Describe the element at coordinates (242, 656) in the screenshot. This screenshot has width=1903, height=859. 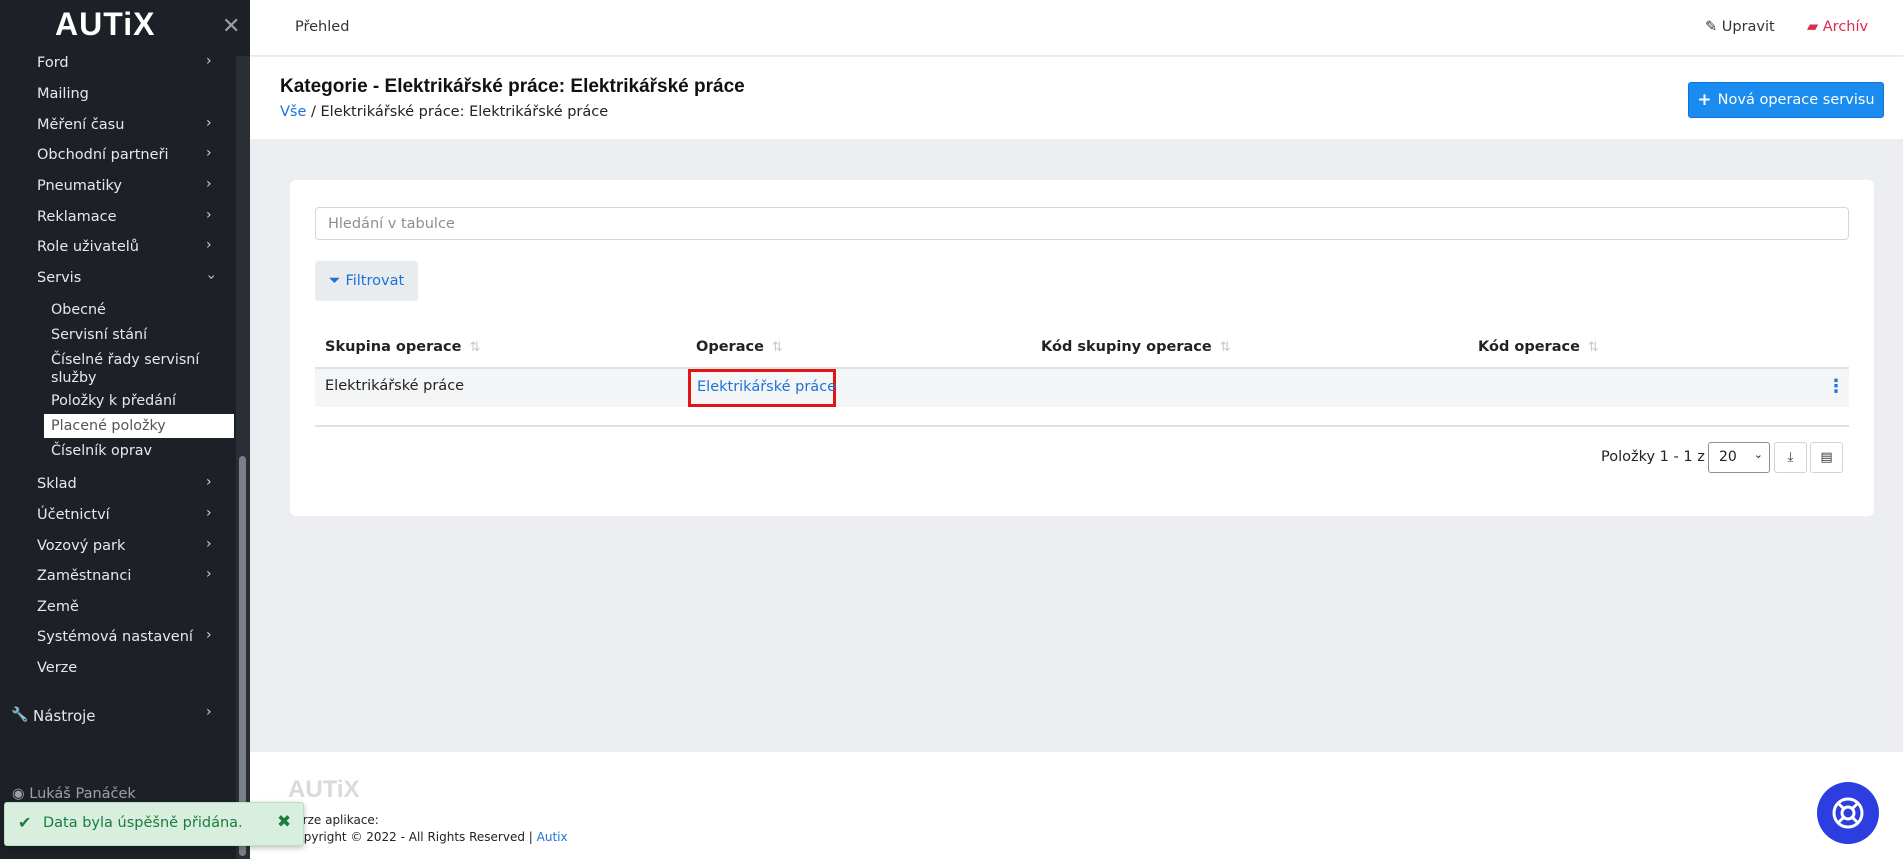
I see `sidebar-scrollbar-thumb` at that location.